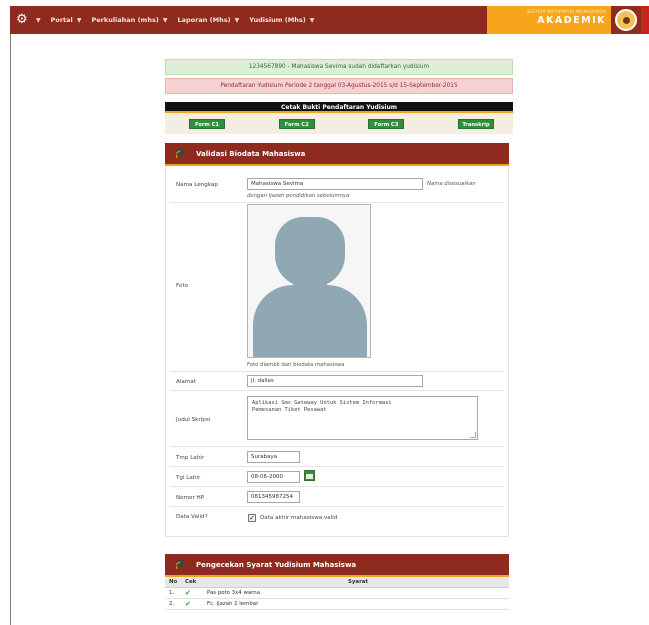 The width and height of the screenshot is (649, 625). I want to click on avatar-silhouette-icon, so click(310, 252).